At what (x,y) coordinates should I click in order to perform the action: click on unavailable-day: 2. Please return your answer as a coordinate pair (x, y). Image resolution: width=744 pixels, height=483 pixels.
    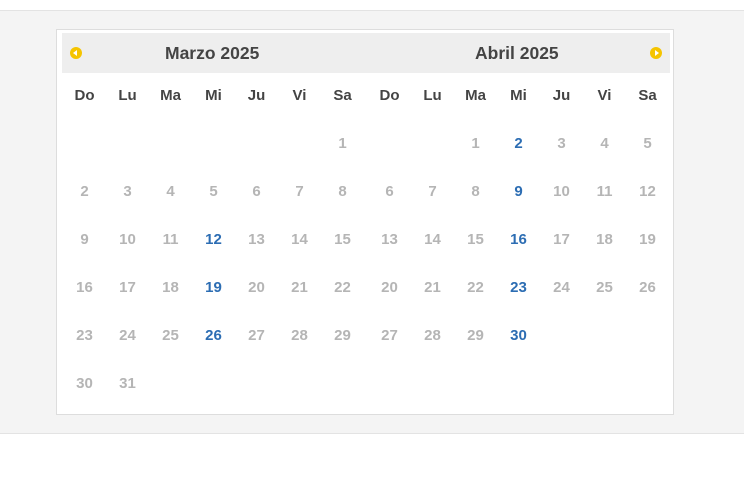
    Looking at the image, I should click on (84, 191).